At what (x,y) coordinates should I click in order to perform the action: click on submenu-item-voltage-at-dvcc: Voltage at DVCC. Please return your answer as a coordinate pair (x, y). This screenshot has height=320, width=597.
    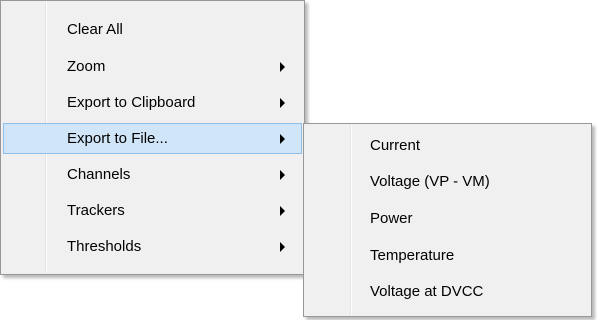
    Looking at the image, I should click on (447, 291).